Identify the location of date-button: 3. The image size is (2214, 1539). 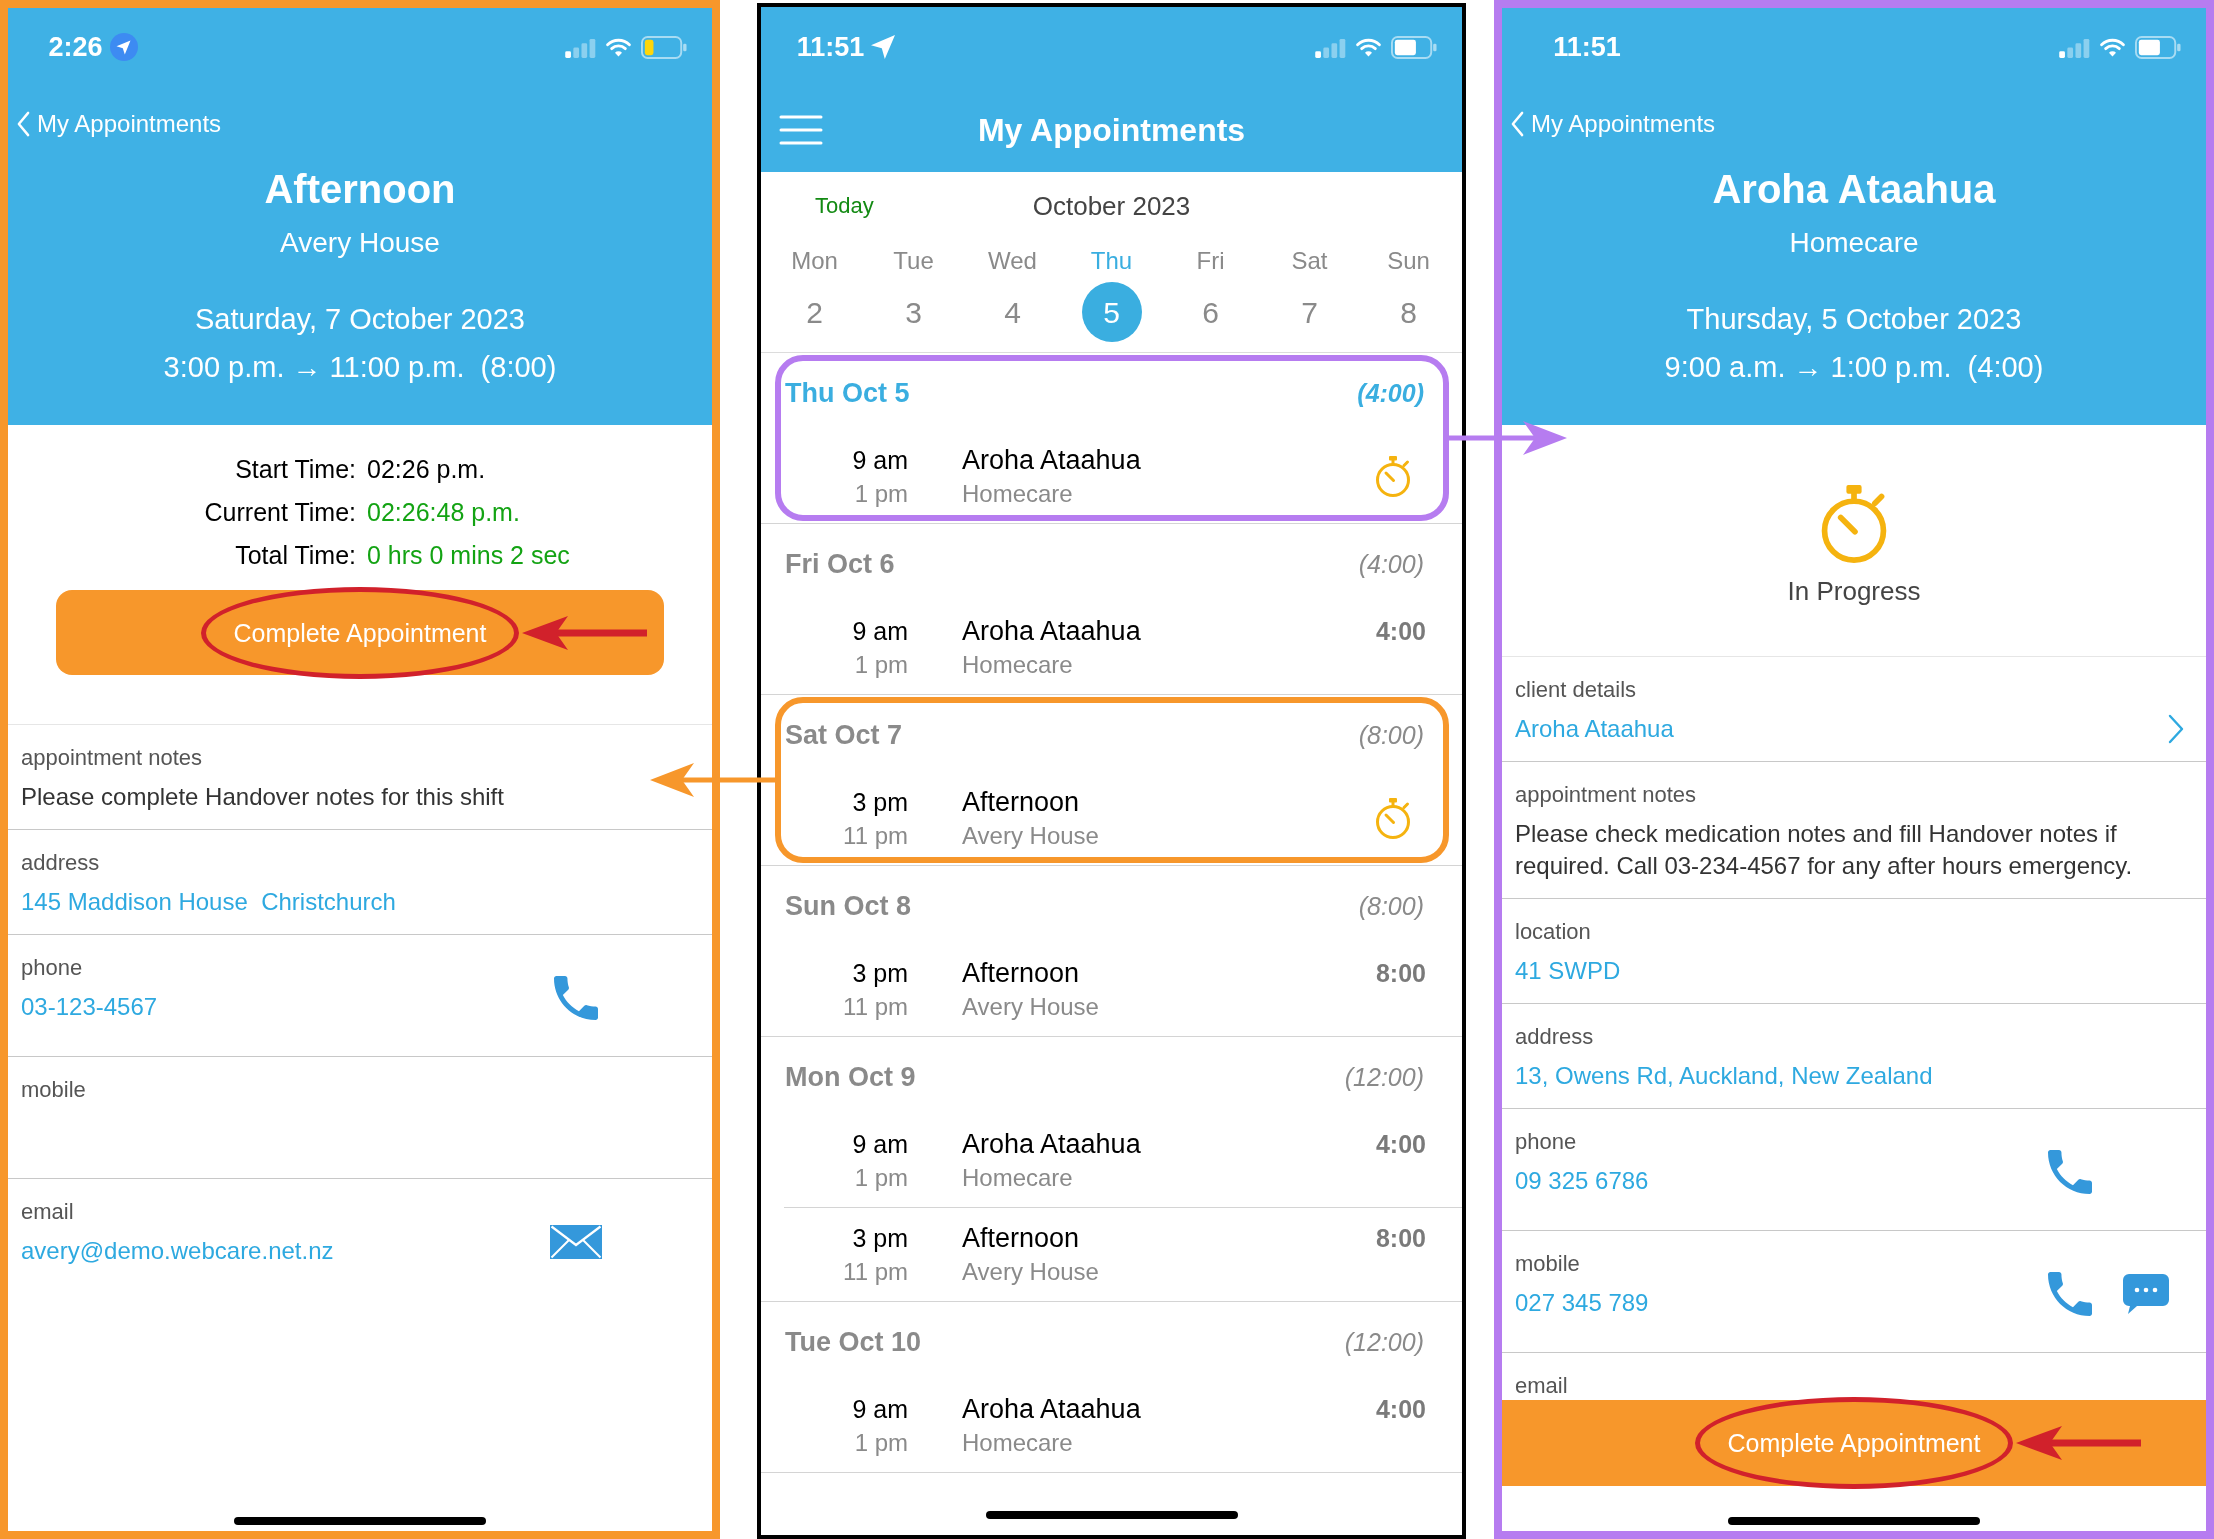
(913, 312).